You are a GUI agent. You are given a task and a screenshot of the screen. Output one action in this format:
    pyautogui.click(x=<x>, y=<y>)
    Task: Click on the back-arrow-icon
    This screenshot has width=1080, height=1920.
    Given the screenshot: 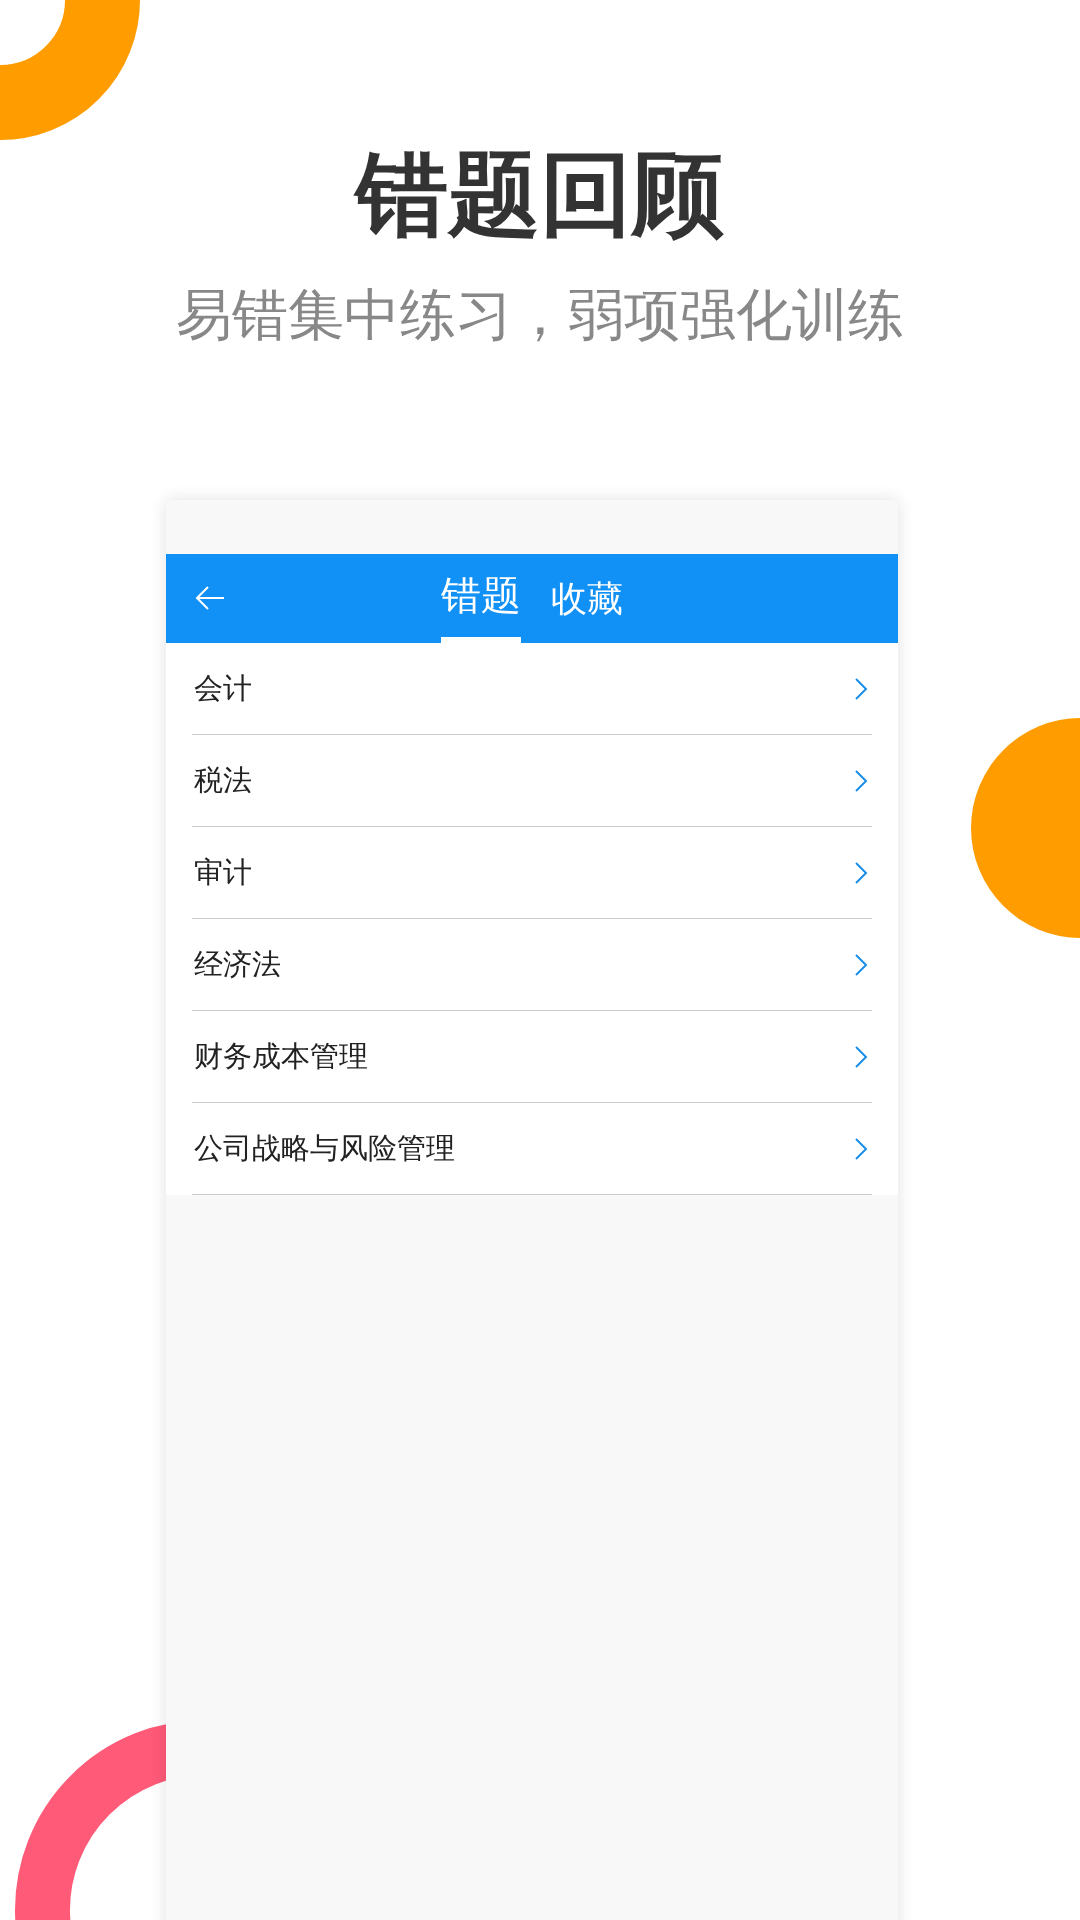 What is the action you would take?
    pyautogui.click(x=210, y=598)
    